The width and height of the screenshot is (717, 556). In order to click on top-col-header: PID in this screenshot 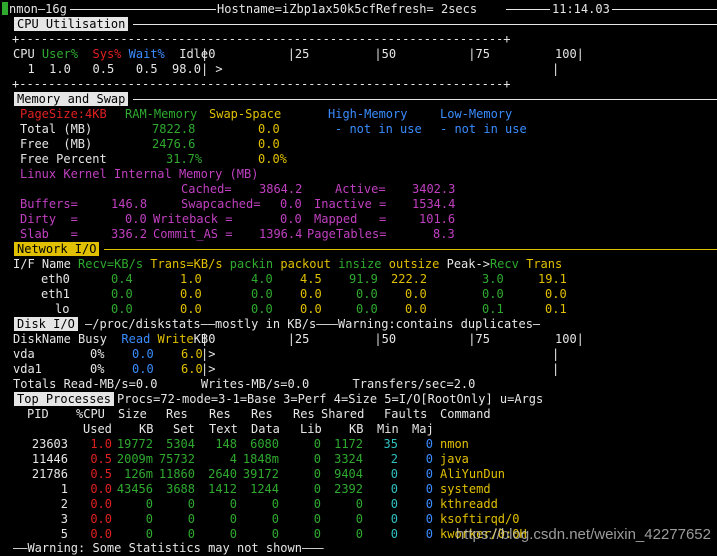, I will do `click(38, 414)`.